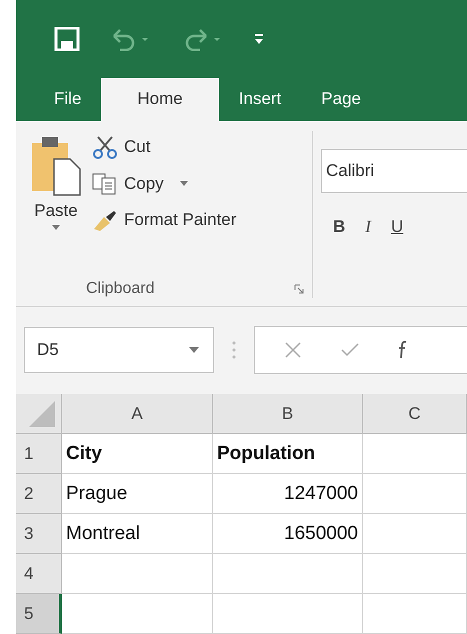 This screenshot has height=634, width=467. What do you see at coordinates (394, 170) in the screenshot?
I see `font-name-field: Calibri` at bounding box center [394, 170].